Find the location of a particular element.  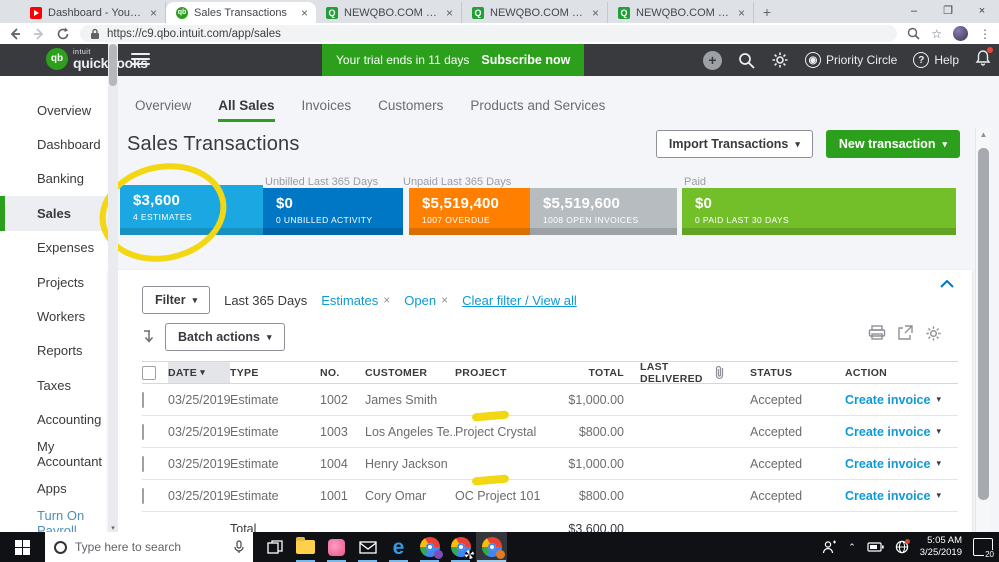

tab-customers: Customers is located at coordinates (410, 110).